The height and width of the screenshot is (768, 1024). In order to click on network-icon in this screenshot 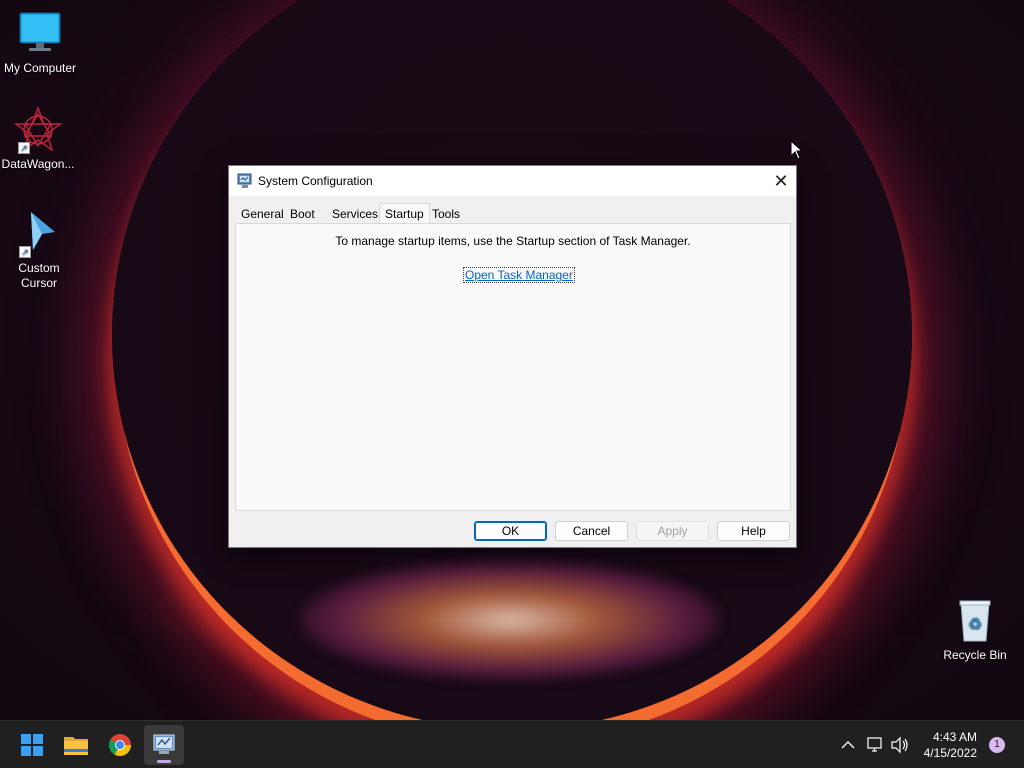, I will do `click(874, 744)`.